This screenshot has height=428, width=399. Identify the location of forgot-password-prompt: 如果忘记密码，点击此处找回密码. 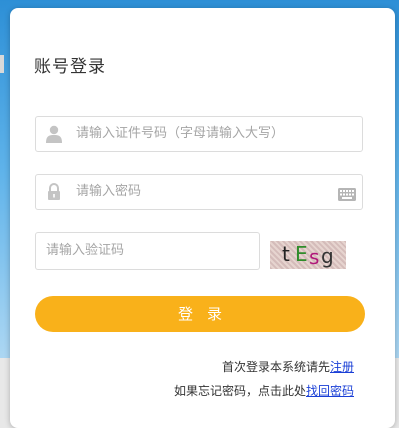
(264, 390).